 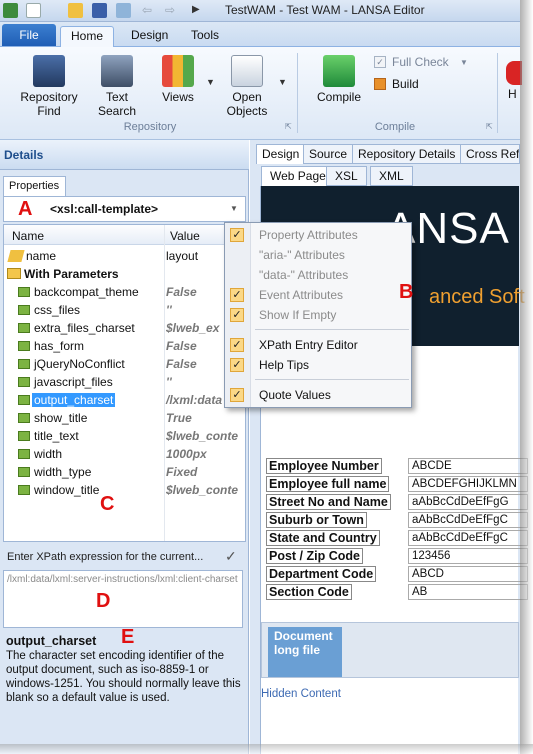 I want to click on tab-cross-references: Cross Refe, so click(x=490, y=154).